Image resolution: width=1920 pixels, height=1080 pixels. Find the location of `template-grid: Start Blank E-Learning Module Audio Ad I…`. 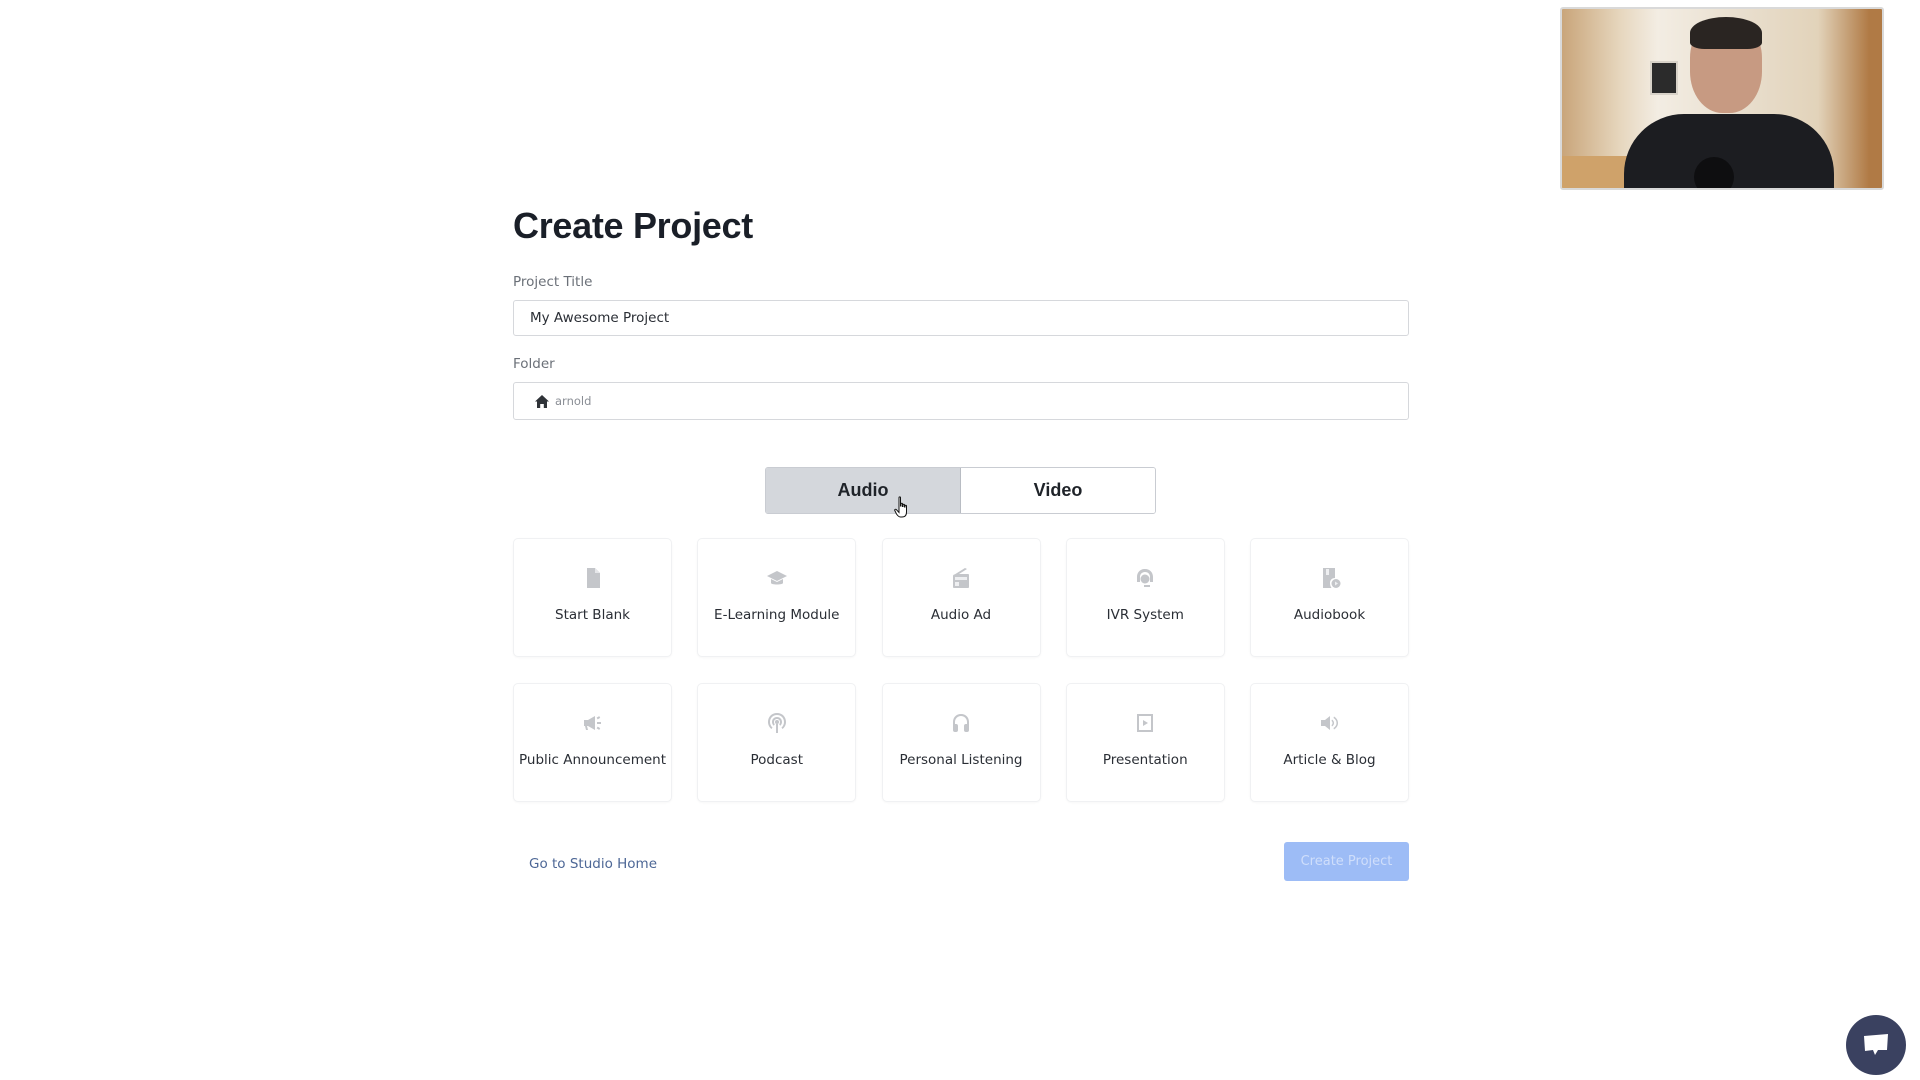

template-grid: Start Blank E-Learning Module Audio Ad I… is located at coordinates (961, 670).